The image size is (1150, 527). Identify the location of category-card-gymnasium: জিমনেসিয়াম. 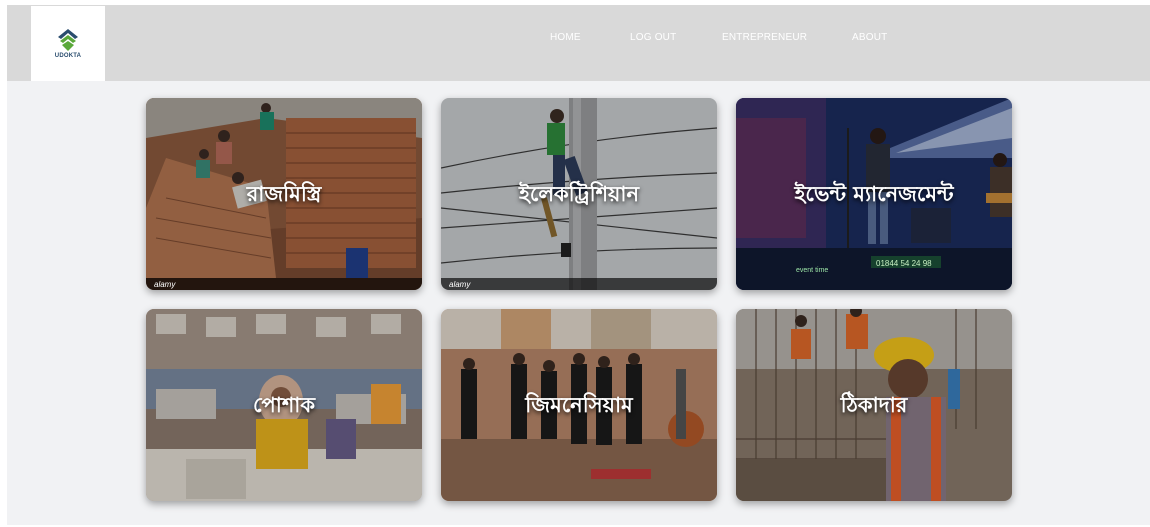
(579, 405).